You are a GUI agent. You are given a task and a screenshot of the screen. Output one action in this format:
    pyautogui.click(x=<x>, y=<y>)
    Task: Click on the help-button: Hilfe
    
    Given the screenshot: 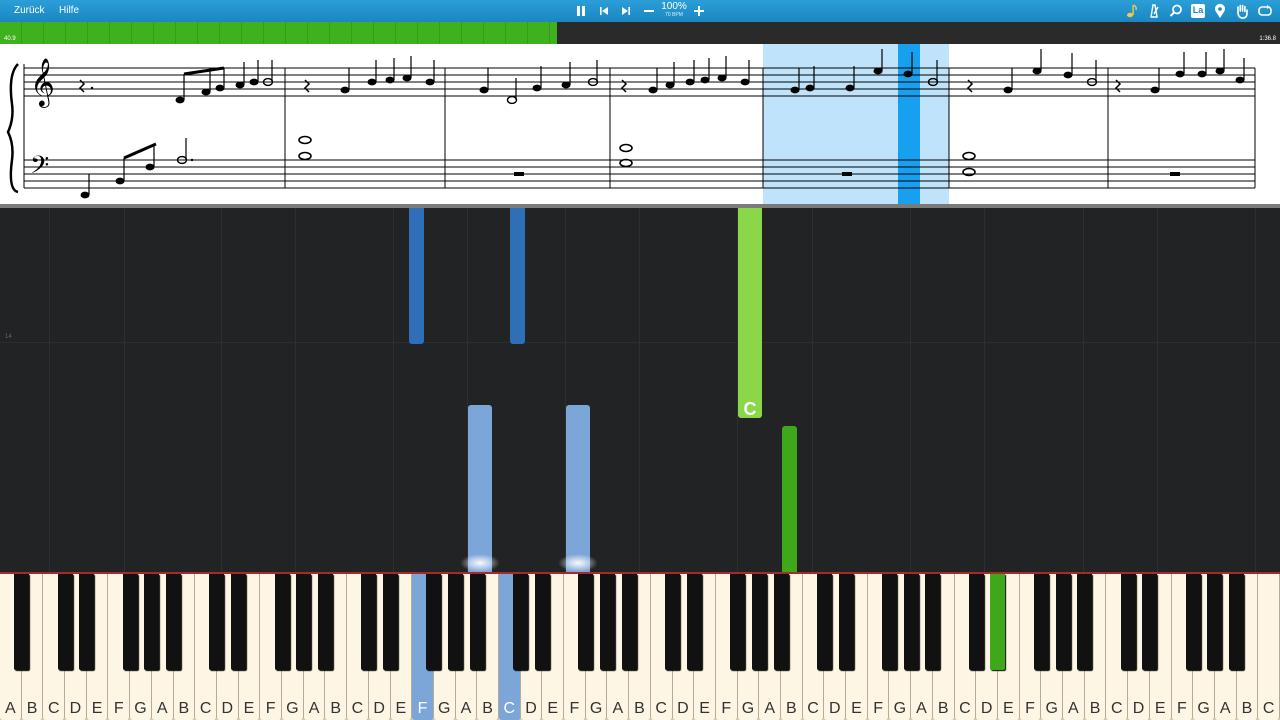 What is the action you would take?
    pyautogui.click(x=69, y=11)
    